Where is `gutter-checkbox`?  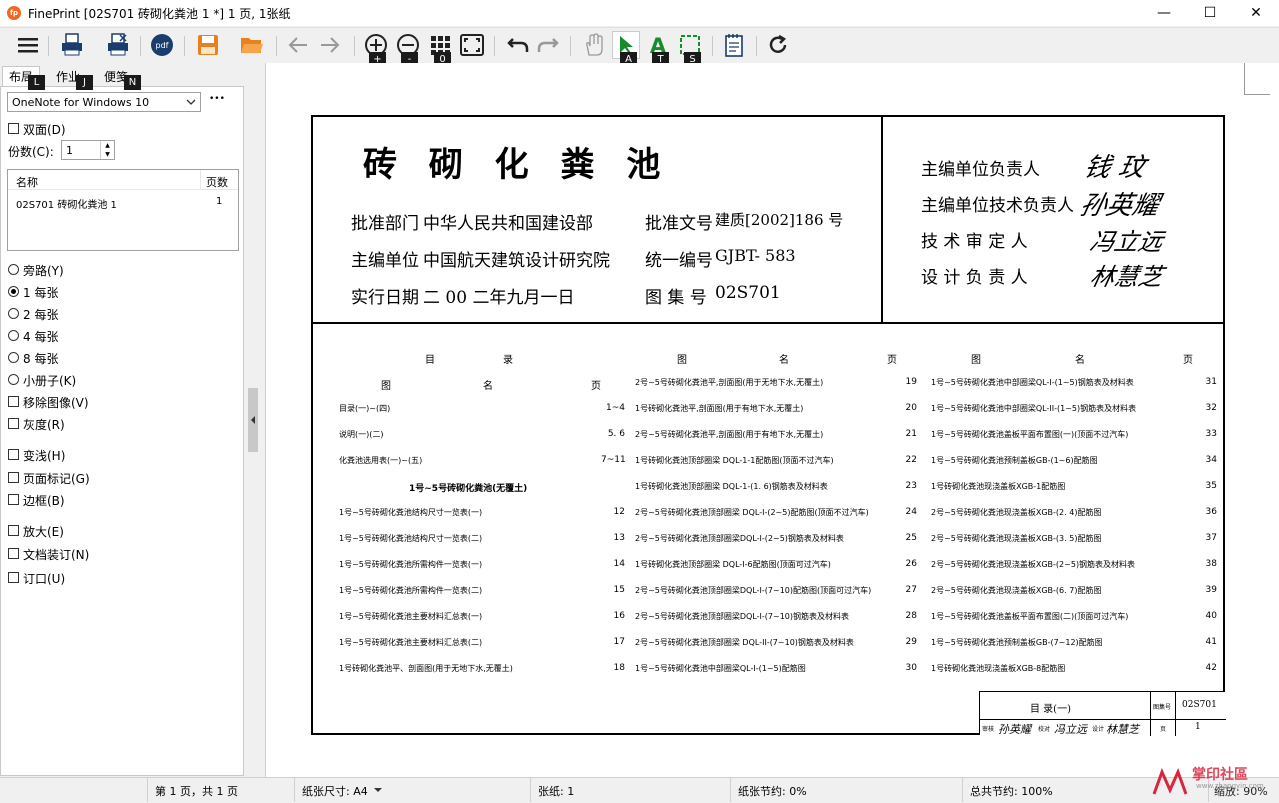
gutter-checkbox is located at coordinates (13, 577).